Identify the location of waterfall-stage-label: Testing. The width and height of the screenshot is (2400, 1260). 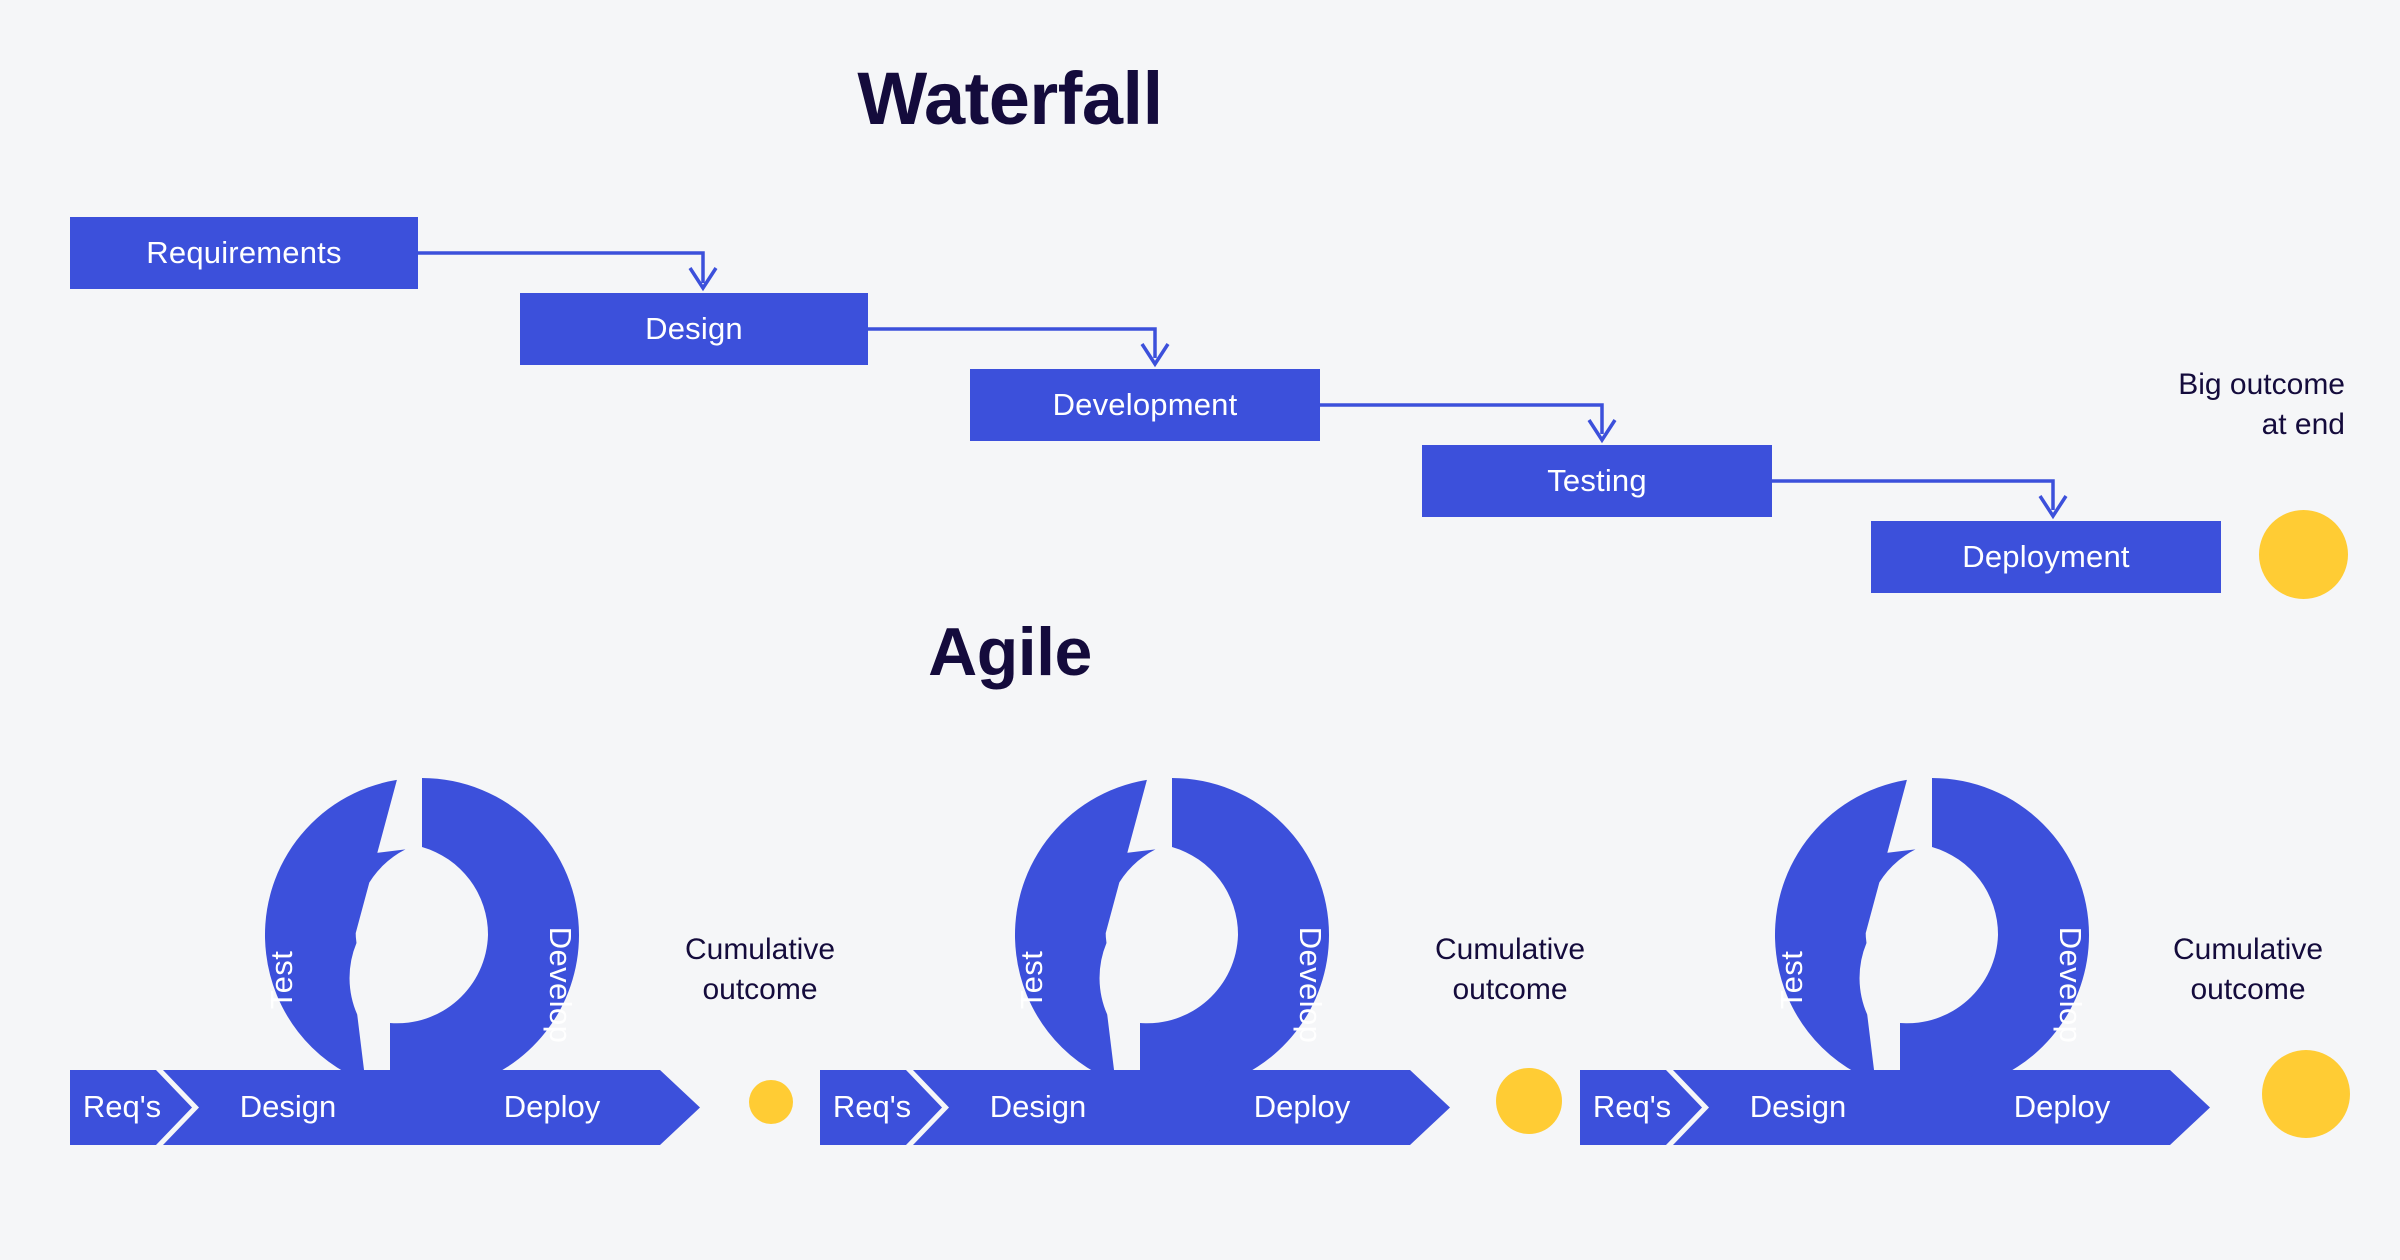
(1597, 480).